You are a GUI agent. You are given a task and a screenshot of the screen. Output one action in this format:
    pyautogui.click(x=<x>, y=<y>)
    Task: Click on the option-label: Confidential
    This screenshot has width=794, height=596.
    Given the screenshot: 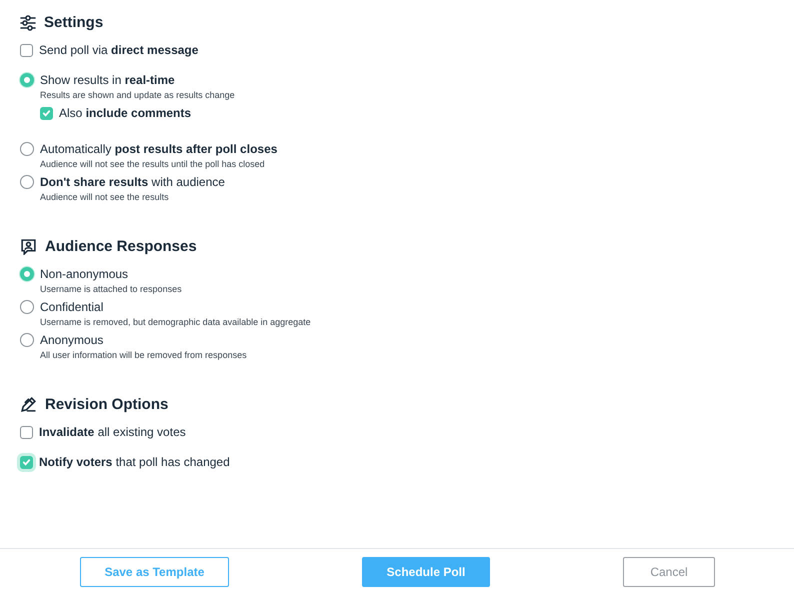 What is the action you would take?
    pyautogui.click(x=72, y=307)
    